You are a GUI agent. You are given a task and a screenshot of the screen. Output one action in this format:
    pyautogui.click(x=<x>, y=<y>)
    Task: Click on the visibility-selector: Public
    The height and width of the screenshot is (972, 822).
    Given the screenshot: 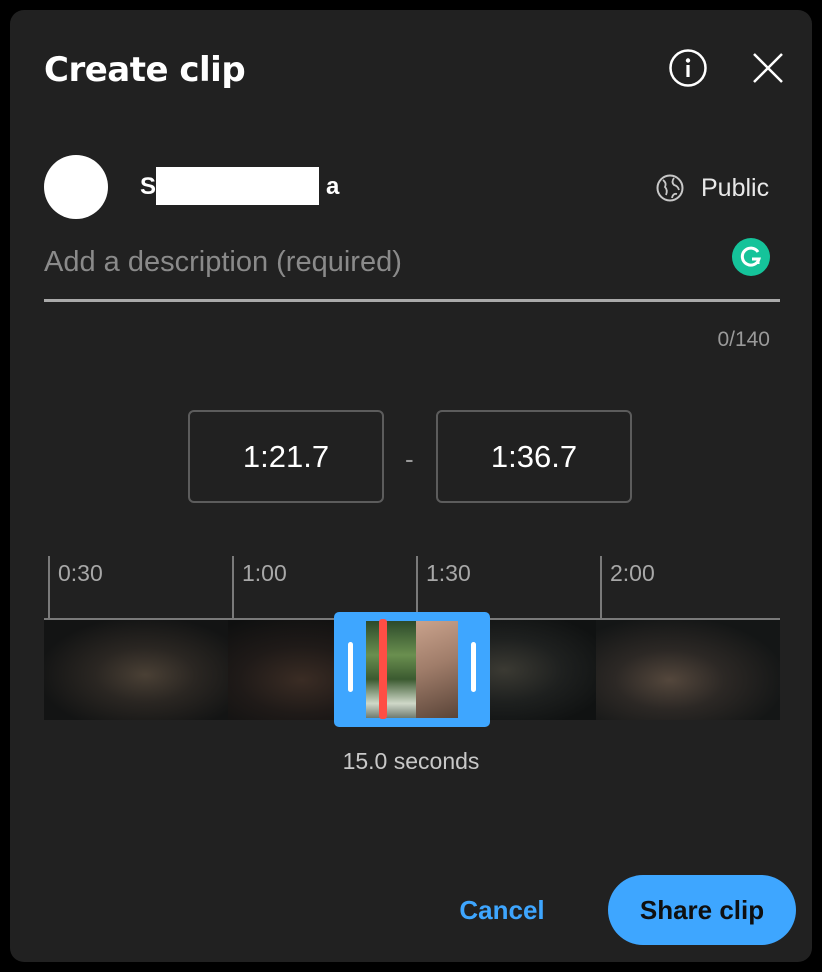 What is the action you would take?
    pyautogui.click(x=712, y=188)
    